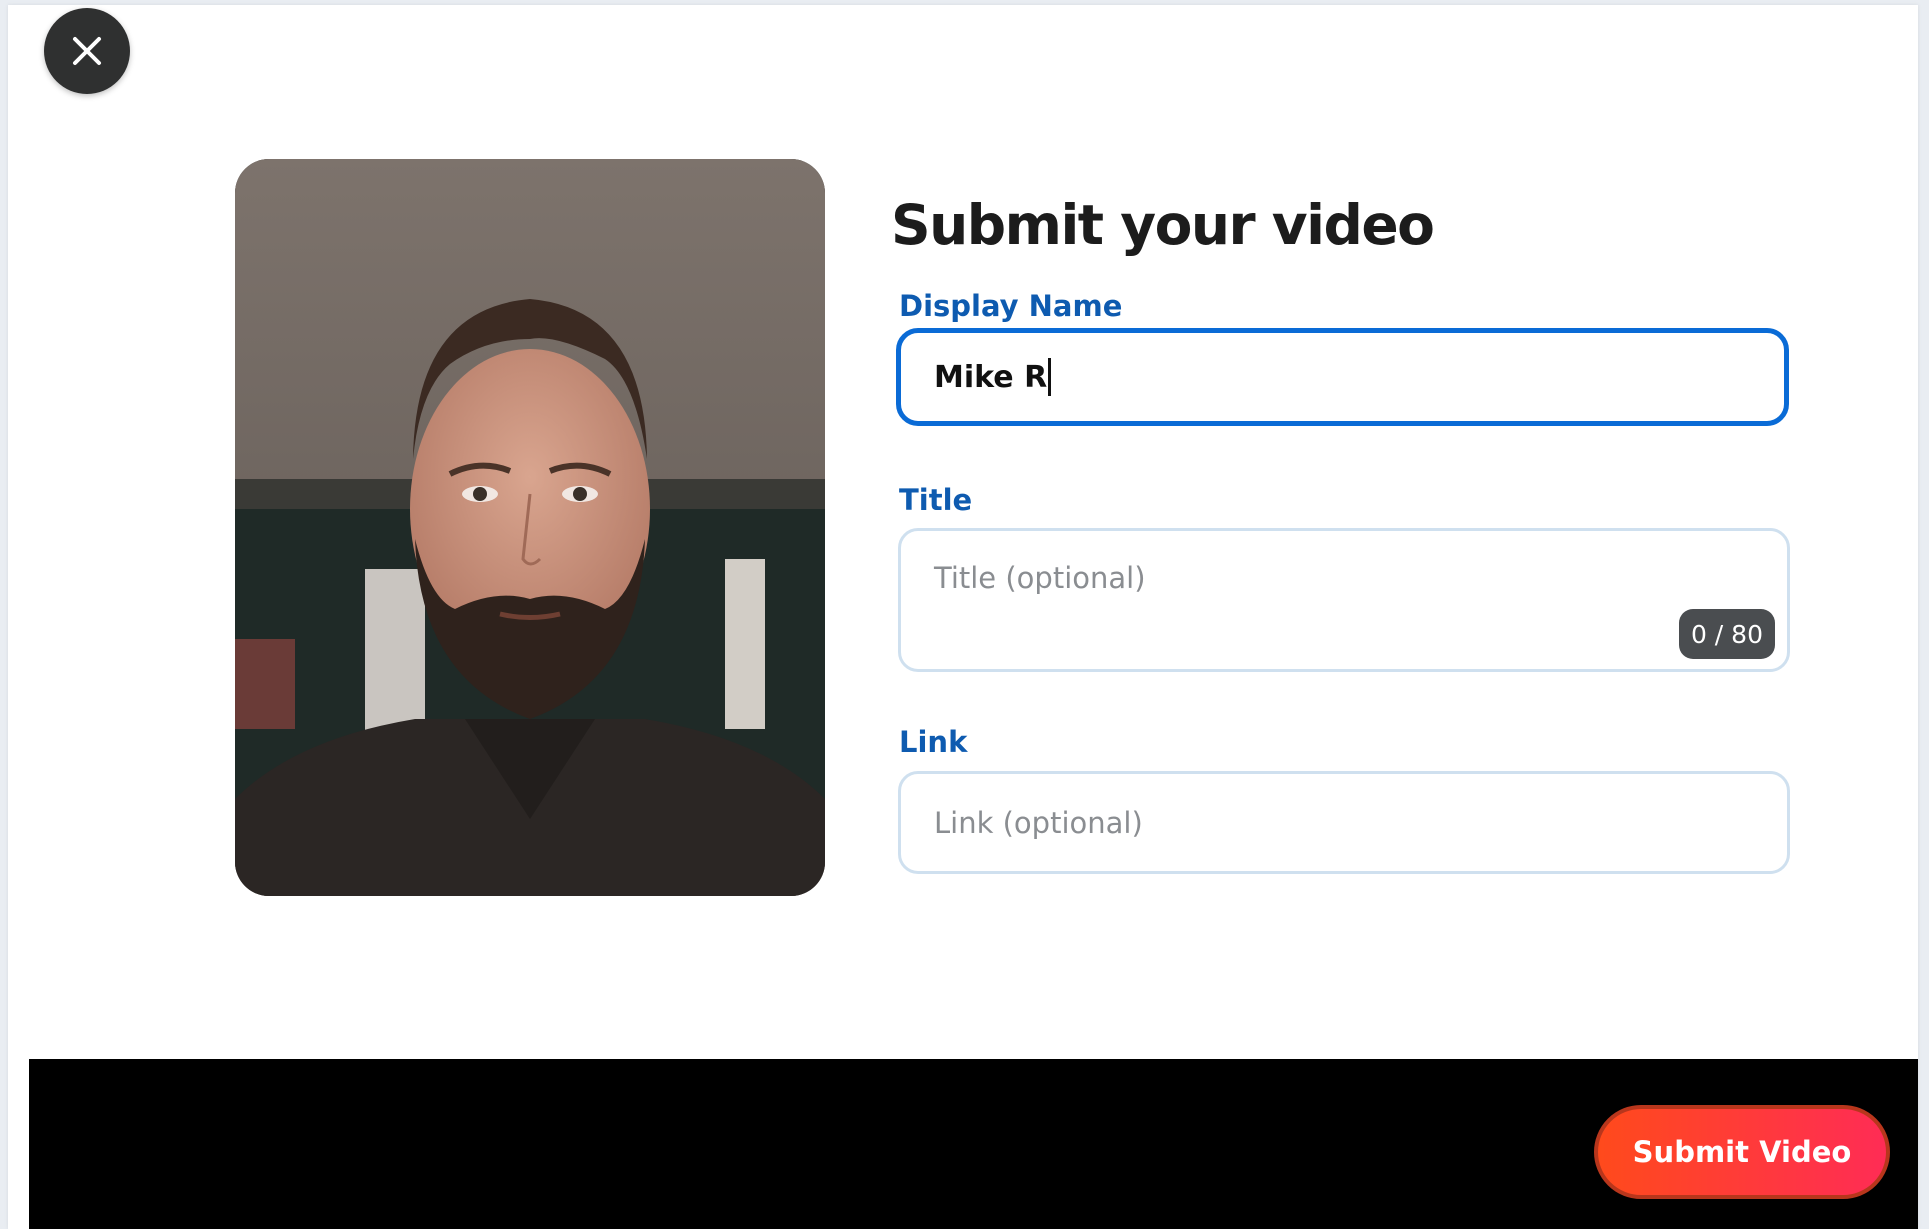  Describe the element at coordinates (1040, 578) in the screenshot. I see `title-placeholder: Title (optional)` at that location.